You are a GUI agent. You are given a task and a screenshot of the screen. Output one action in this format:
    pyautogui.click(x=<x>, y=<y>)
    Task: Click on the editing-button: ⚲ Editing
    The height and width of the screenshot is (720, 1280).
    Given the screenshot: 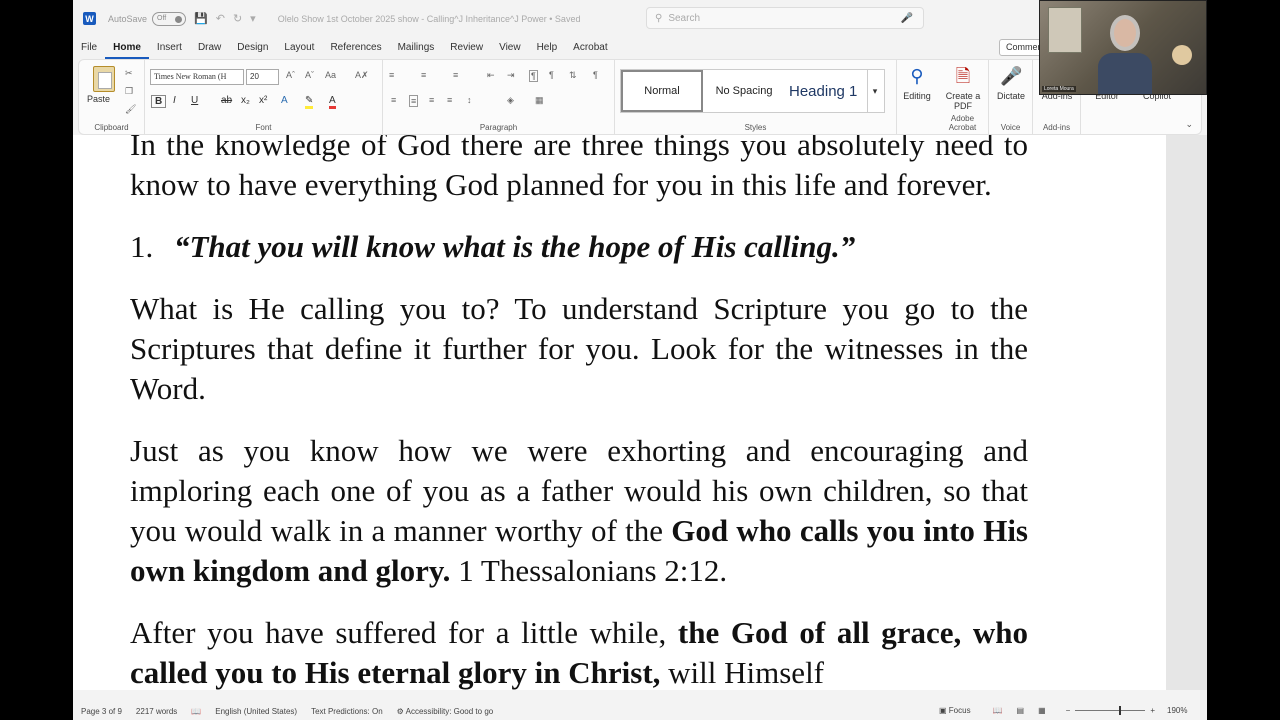 What is the action you would take?
    pyautogui.click(x=917, y=82)
    